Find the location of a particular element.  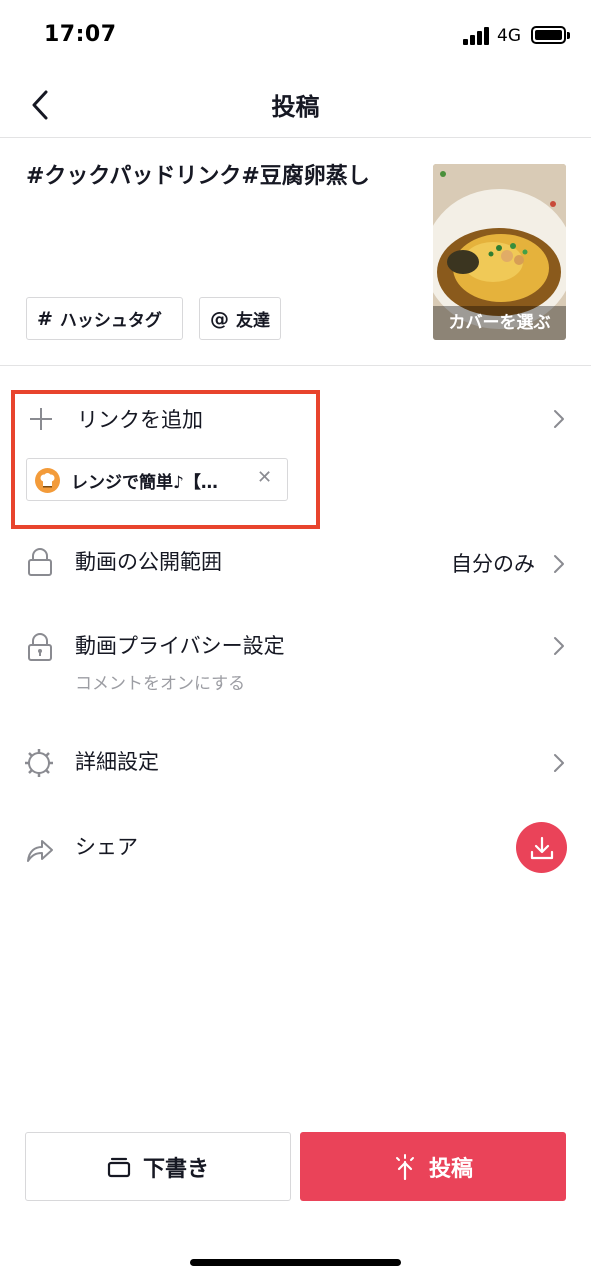

post-button: 投稿 is located at coordinates (433, 1166).